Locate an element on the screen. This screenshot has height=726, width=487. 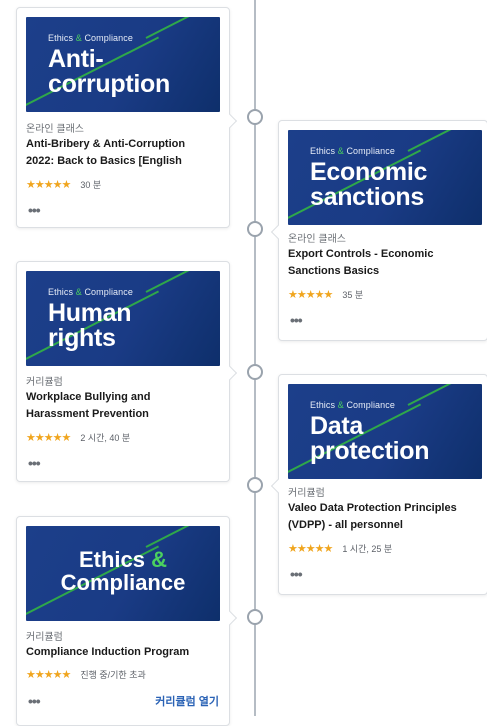
thumbnail-title: Data protection is located at coordinates (370, 438).